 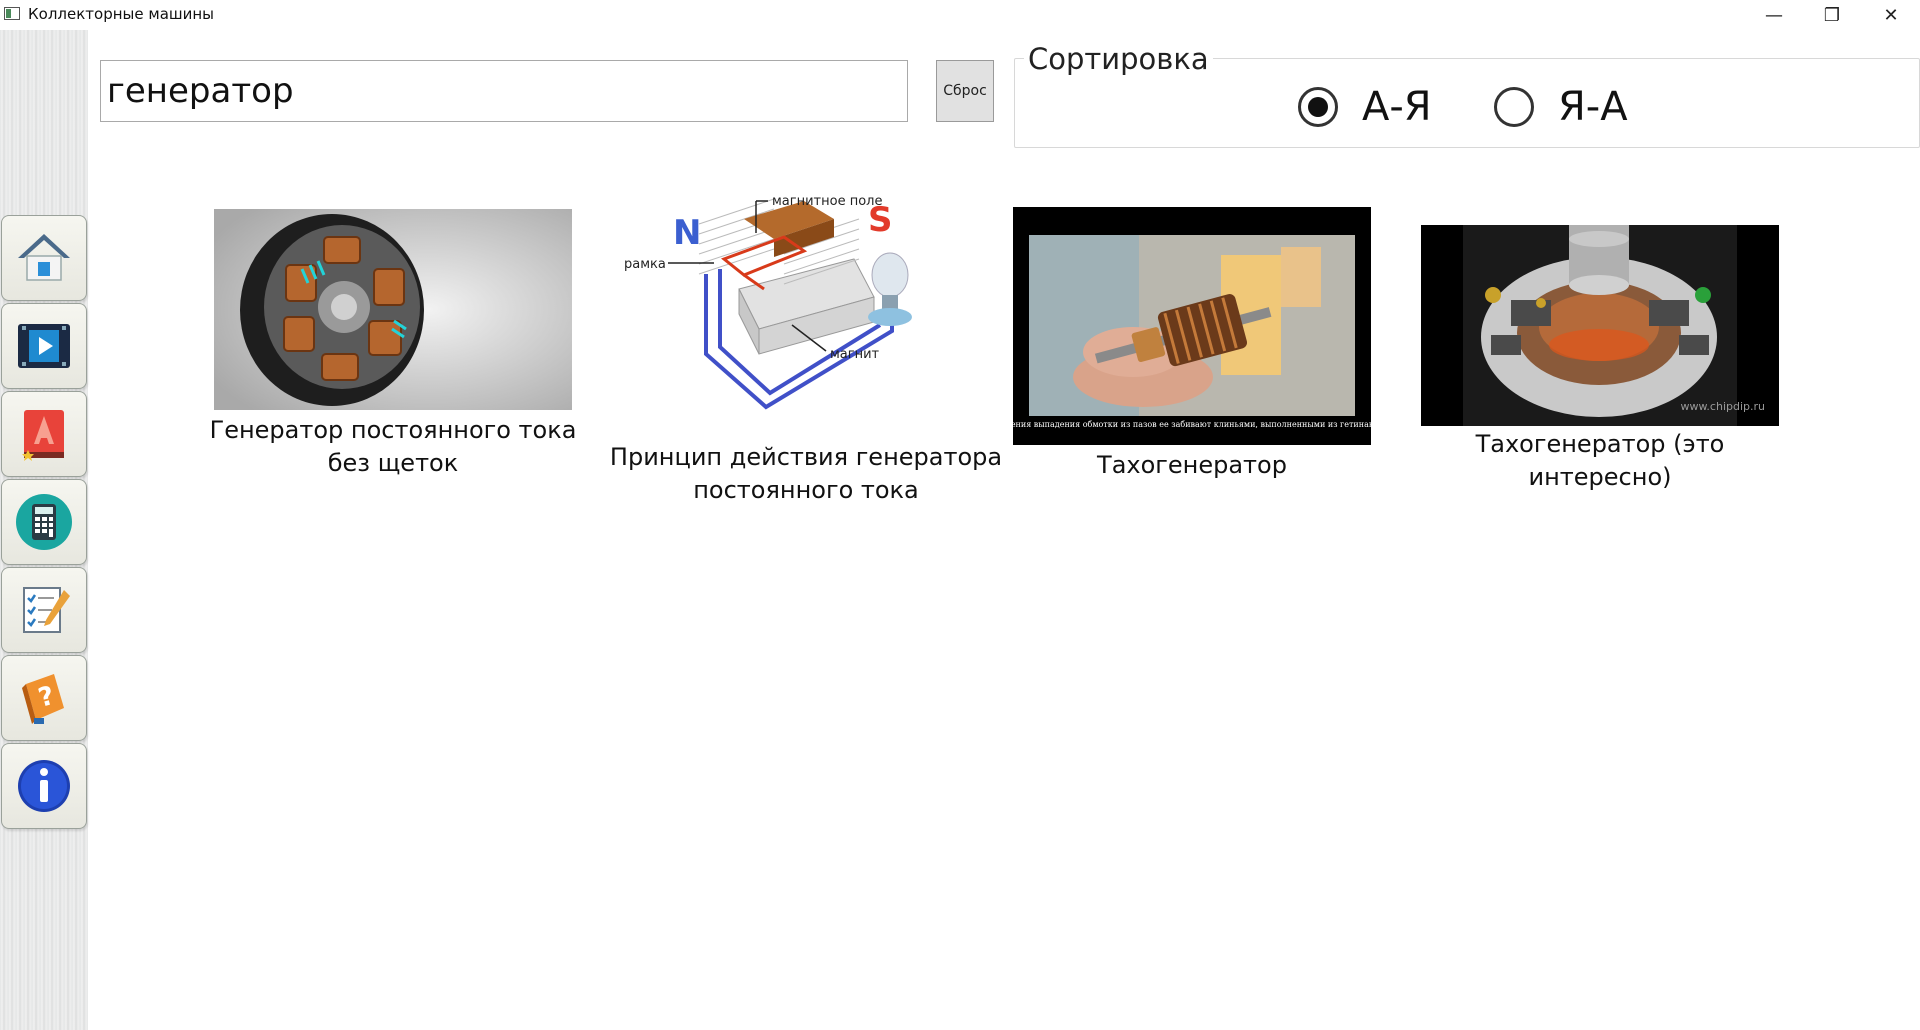 I want to click on calculator-icon, so click(x=44, y=522).